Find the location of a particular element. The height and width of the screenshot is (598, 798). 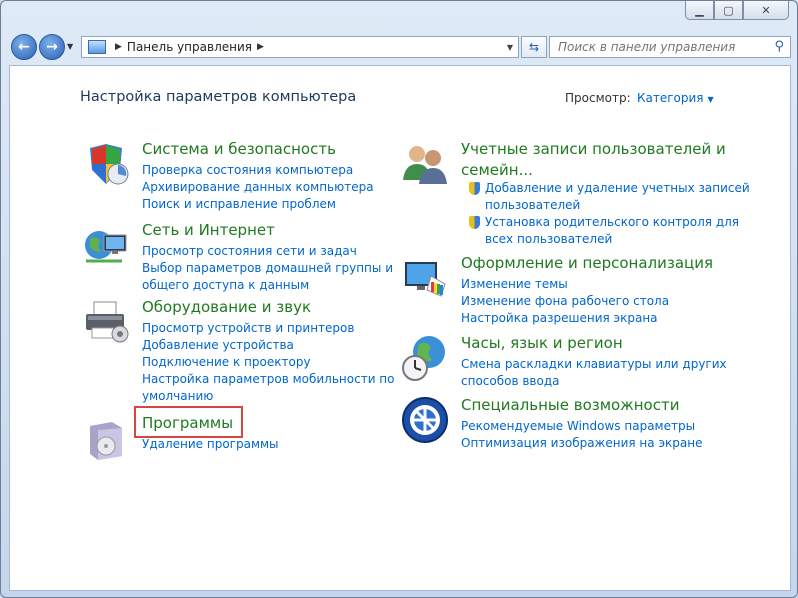

view-by-label: Просмотр: is located at coordinates (598, 98).